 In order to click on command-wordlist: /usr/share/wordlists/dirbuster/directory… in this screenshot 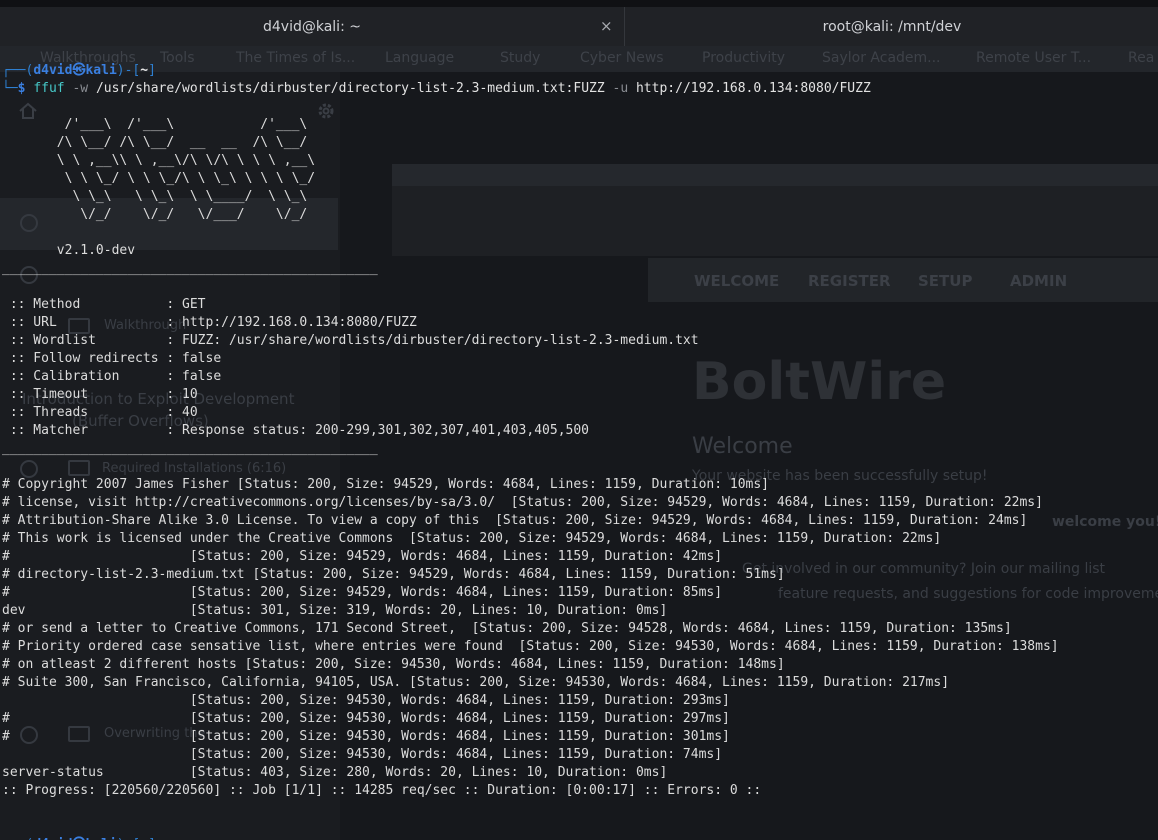, I will do `click(350, 88)`.